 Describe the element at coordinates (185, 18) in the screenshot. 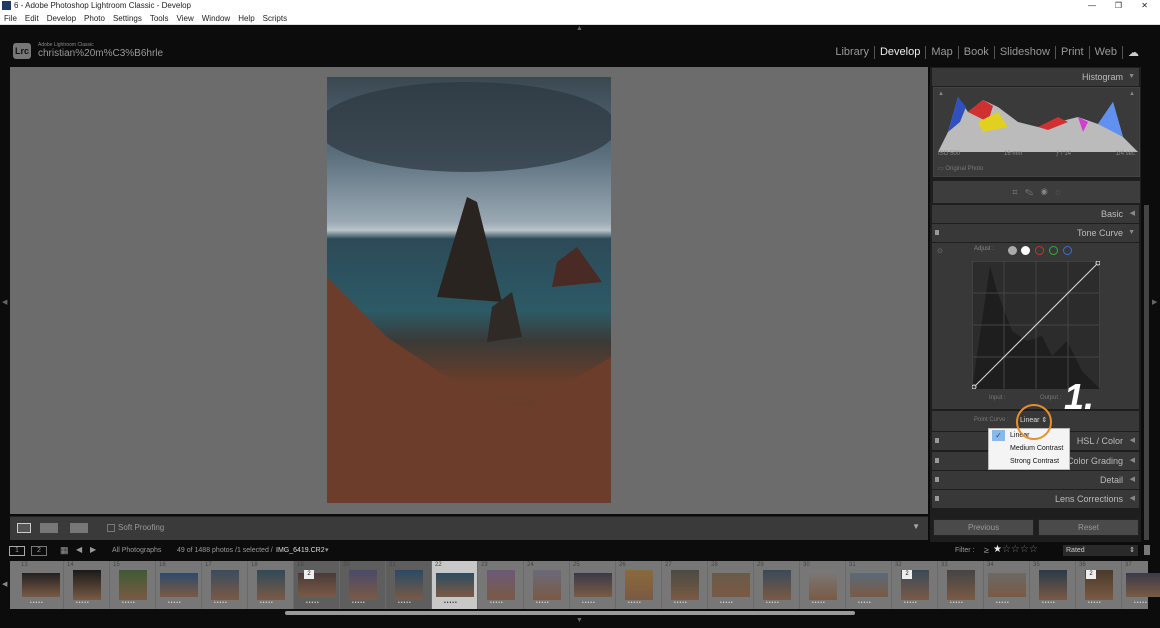

I see `menu-view: View` at that location.